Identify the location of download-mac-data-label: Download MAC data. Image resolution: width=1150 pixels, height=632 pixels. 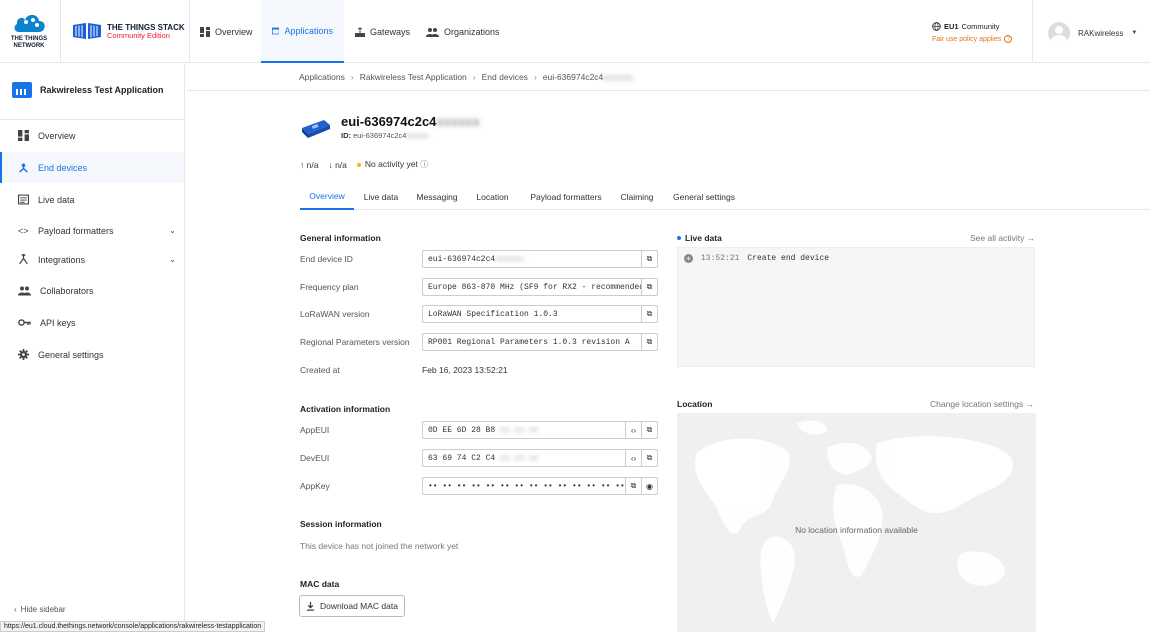
(359, 606).